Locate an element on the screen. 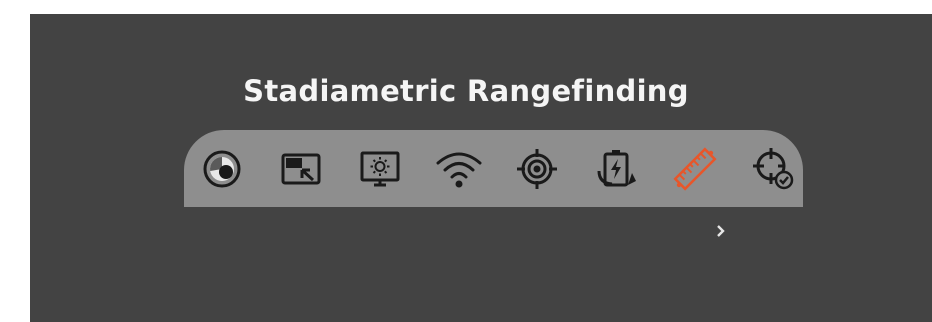  chevron-right-icon is located at coordinates (721, 231).